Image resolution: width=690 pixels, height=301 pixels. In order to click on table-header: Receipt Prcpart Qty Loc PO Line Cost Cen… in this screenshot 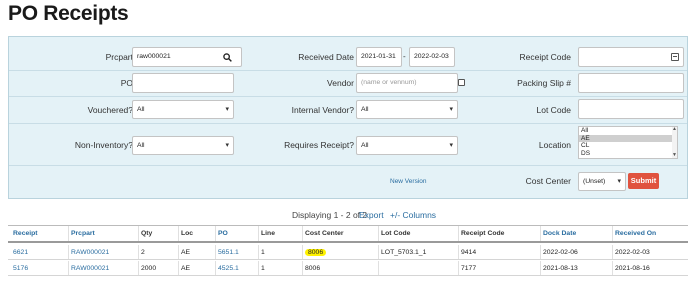, I will do `click(348, 234)`.